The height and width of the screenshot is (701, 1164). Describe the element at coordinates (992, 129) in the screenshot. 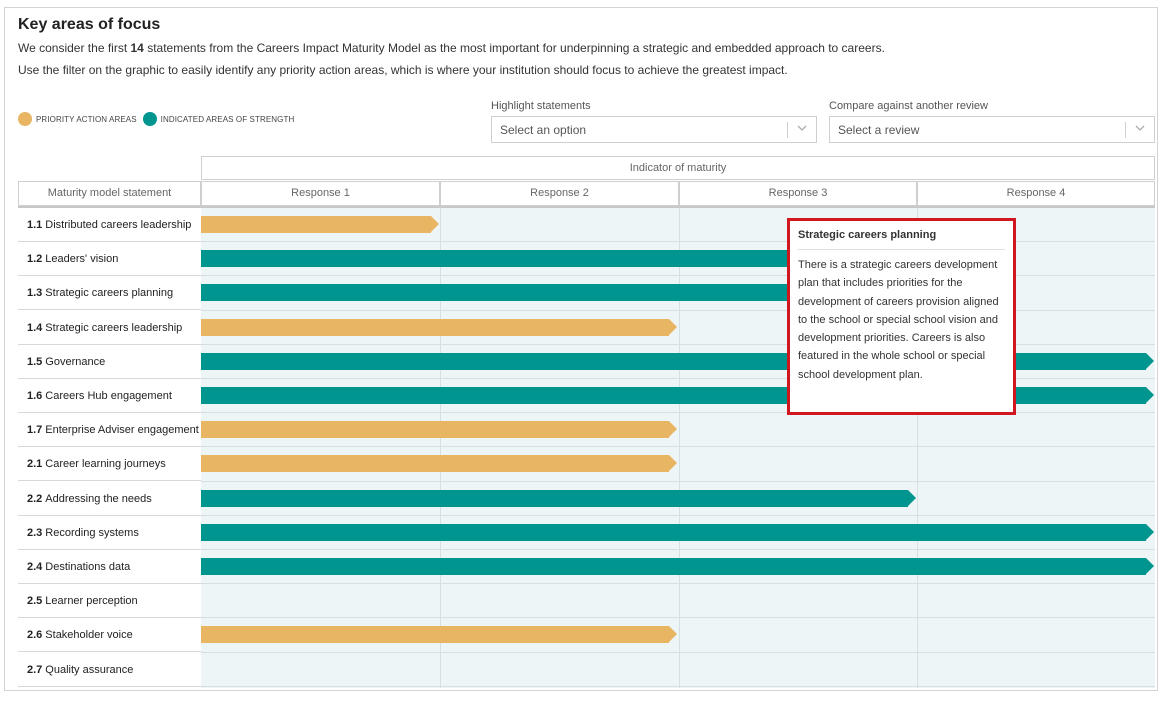

I see `compare-review-select: Select a review` at that location.